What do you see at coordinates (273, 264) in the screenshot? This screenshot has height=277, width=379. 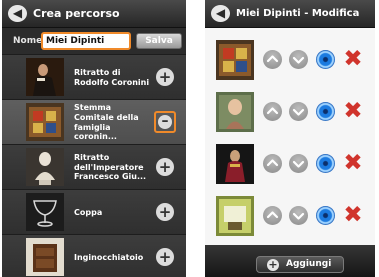 I see `plus-icon: +` at bounding box center [273, 264].